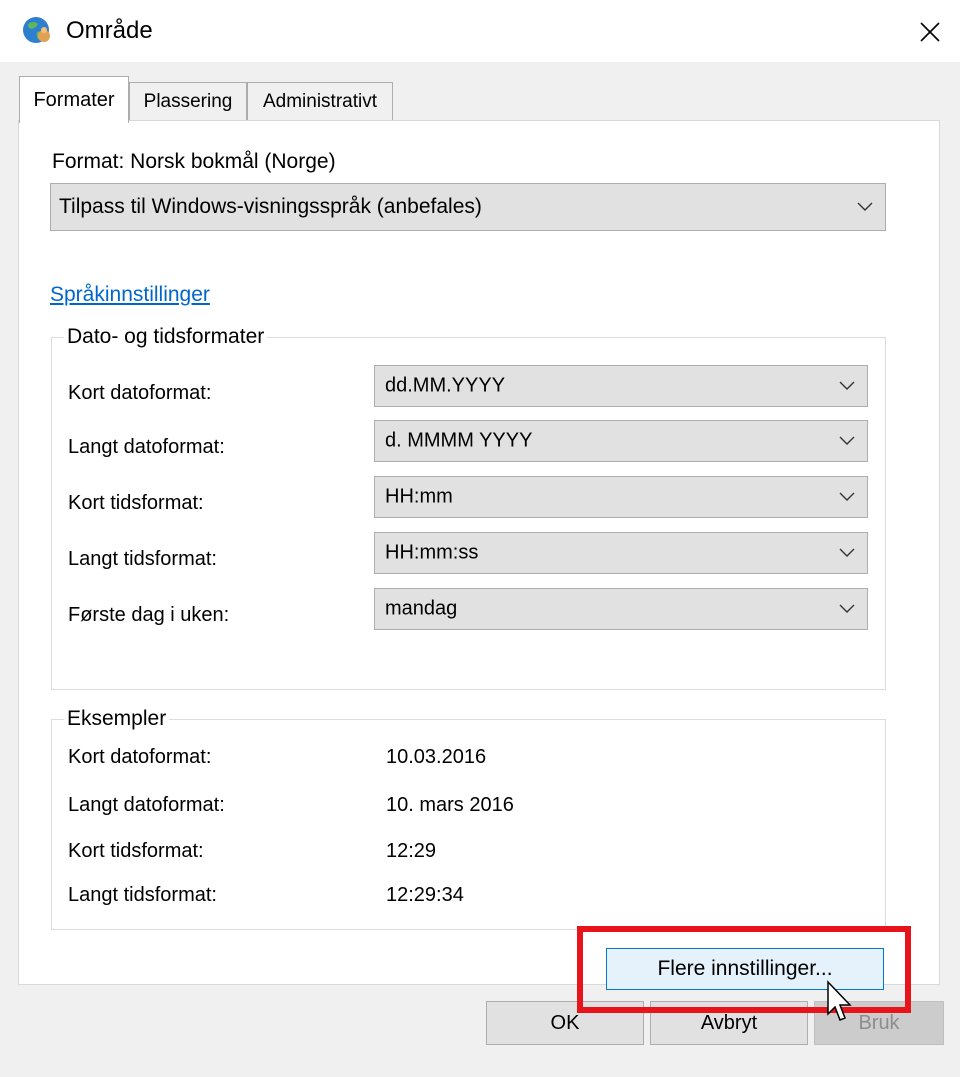  What do you see at coordinates (146, 447) in the screenshot?
I see `long-date-label: Langt datoformat:` at bounding box center [146, 447].